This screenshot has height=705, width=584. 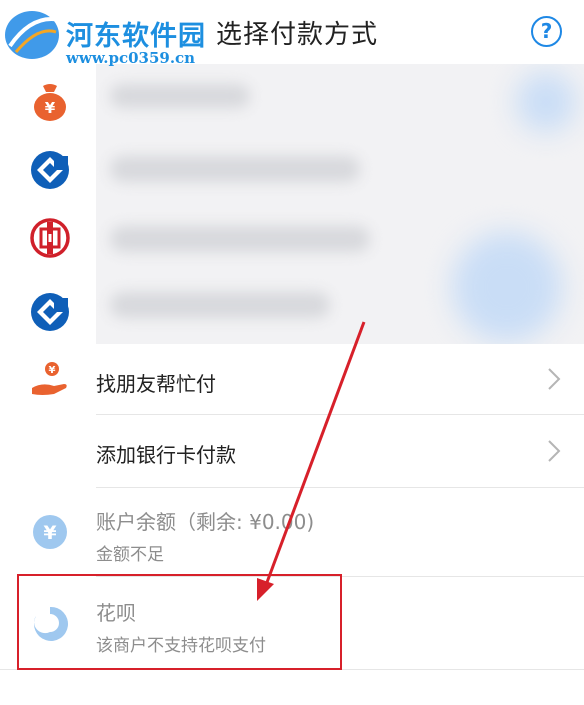 What do you see at coordinates (49, 378) in the screenshot?
I see `hand-coin-icon: ¥` at bounding box center [49, 378].